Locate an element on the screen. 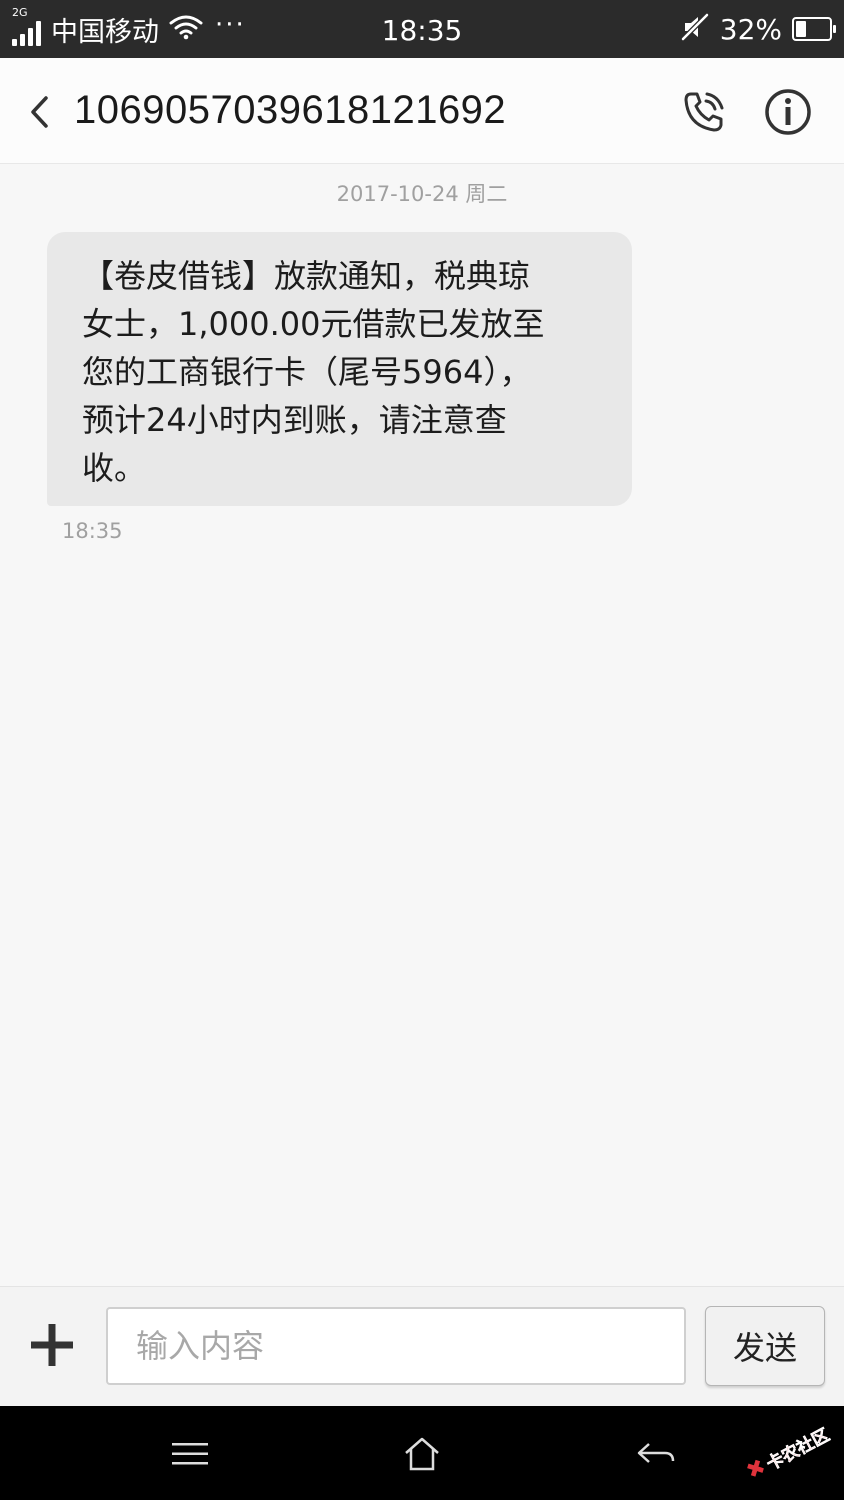 The image size is (844, 1500). message-input is located at coordinates (396, 1346).